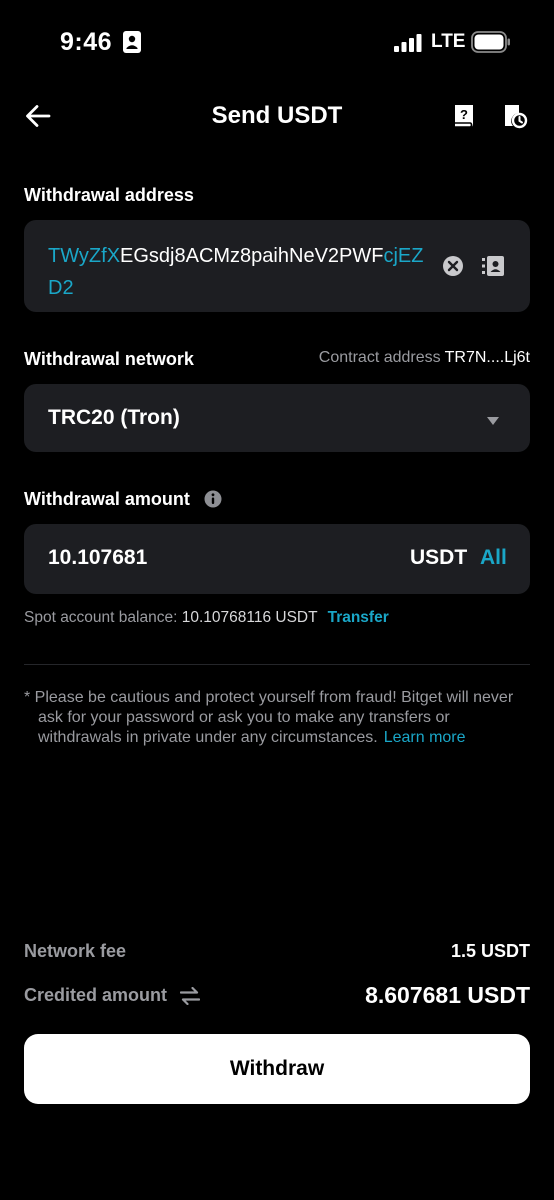 The image size is (554, 1200). What do you see at coordinates (493, 268) in the screenshot?
I see `address-book-icon` at bounding box center [493, 268].